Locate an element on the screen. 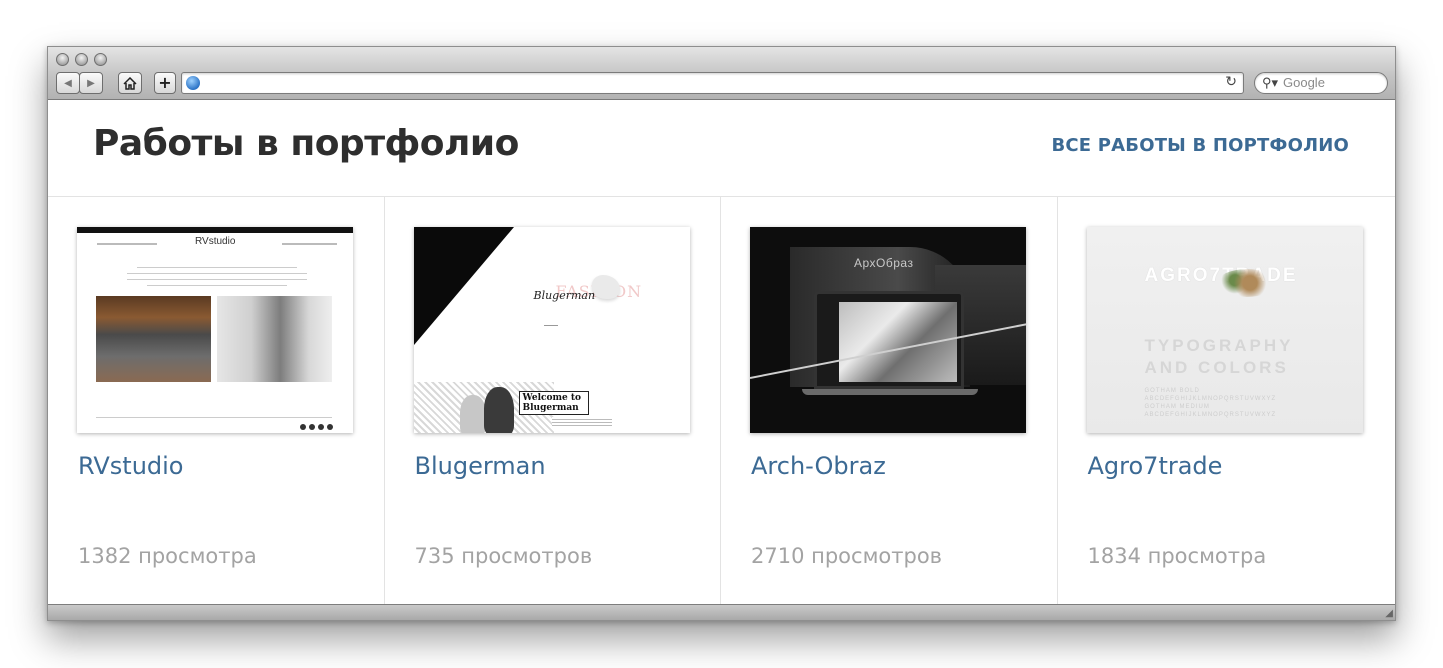 Image resolution: width=1443 pixels, height=668 pixels. close-window-button is located at coordinates (62, 59).